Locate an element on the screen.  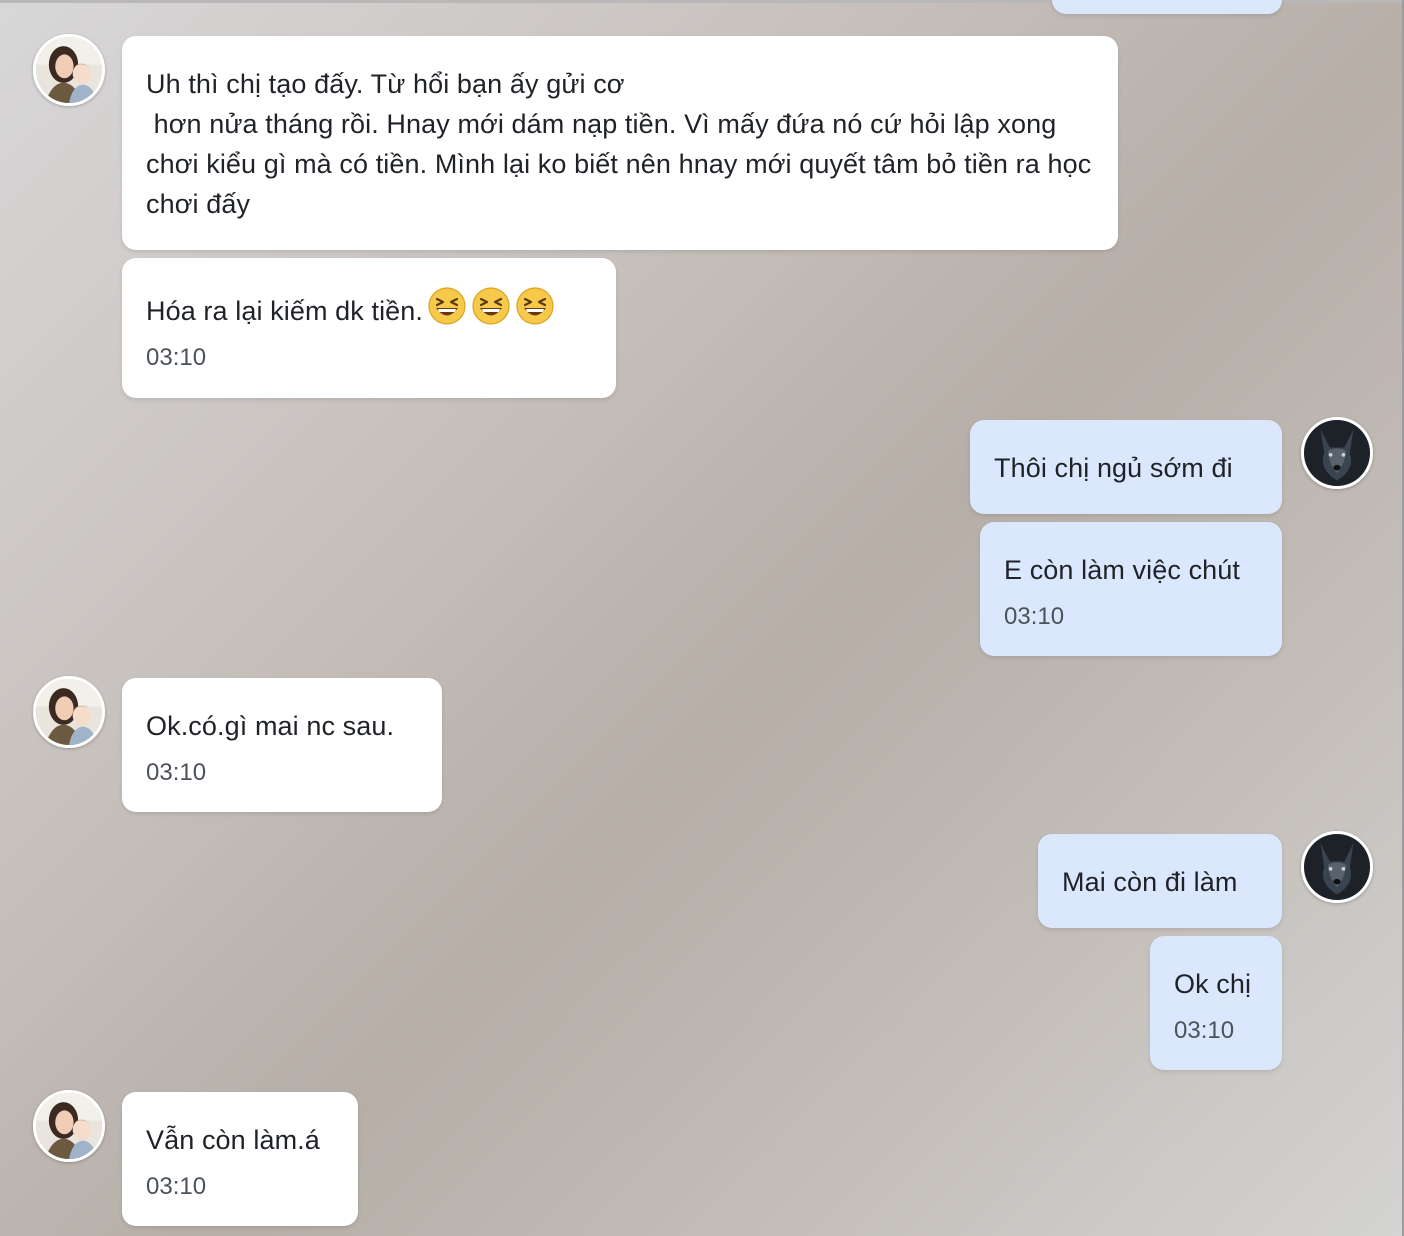
message-text: Ok chị is located at coordinates (1213, 984).